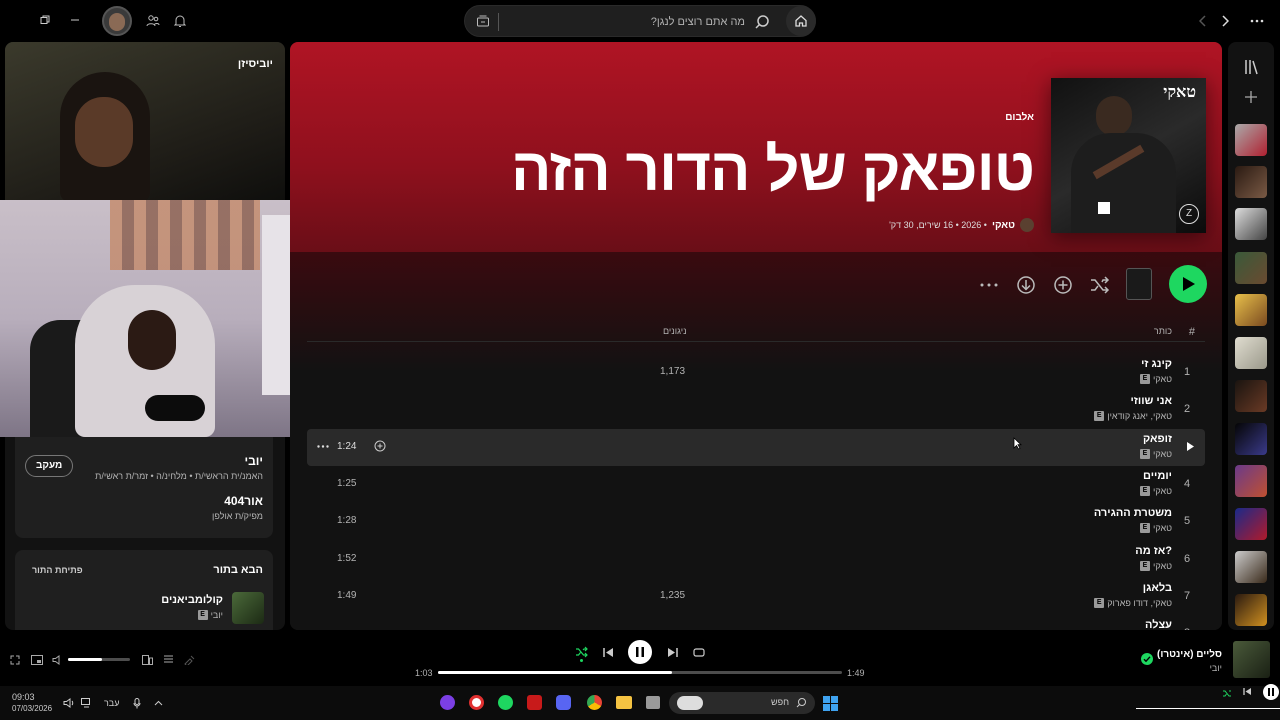  I want to click on track-title: משטרת ההגירה, so click(1133, 513).